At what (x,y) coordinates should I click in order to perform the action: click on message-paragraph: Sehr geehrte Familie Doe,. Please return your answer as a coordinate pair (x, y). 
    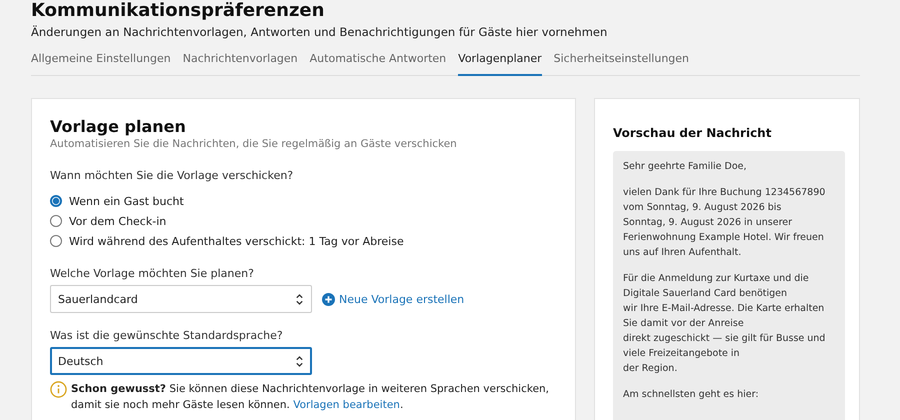
    Looking at the image, I should click on (684, 167).